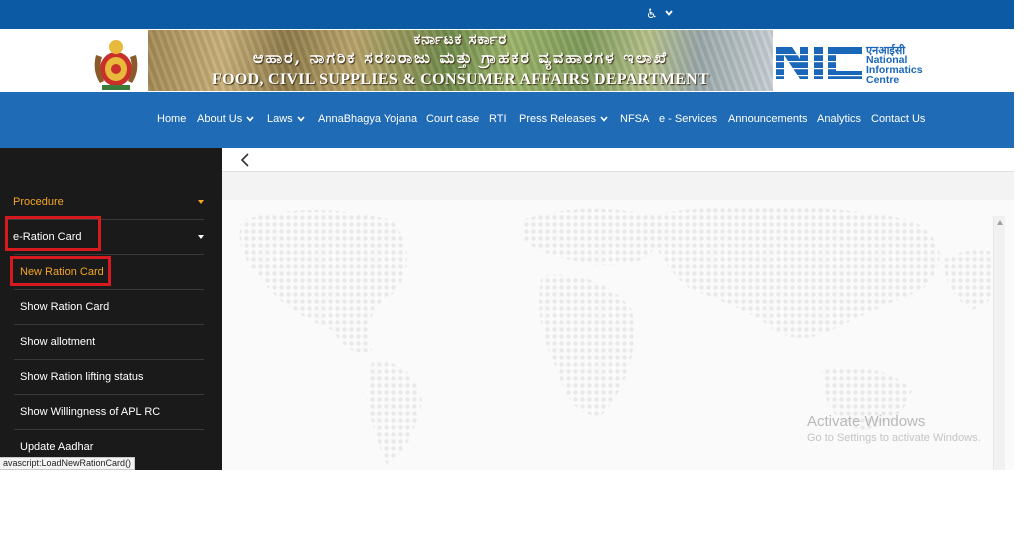  What do you see at coordinates (618, 186) in the screenshot?
I see `content-header-strip` at bounding box center [618, 186].